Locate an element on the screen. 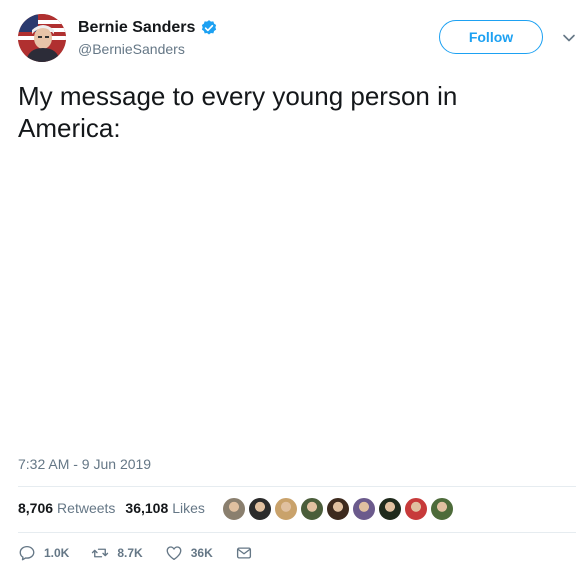 Image resolution: width=586 pixels, height=577 pixels. retweets-label: Retweets is located at coordinates (86, 508).